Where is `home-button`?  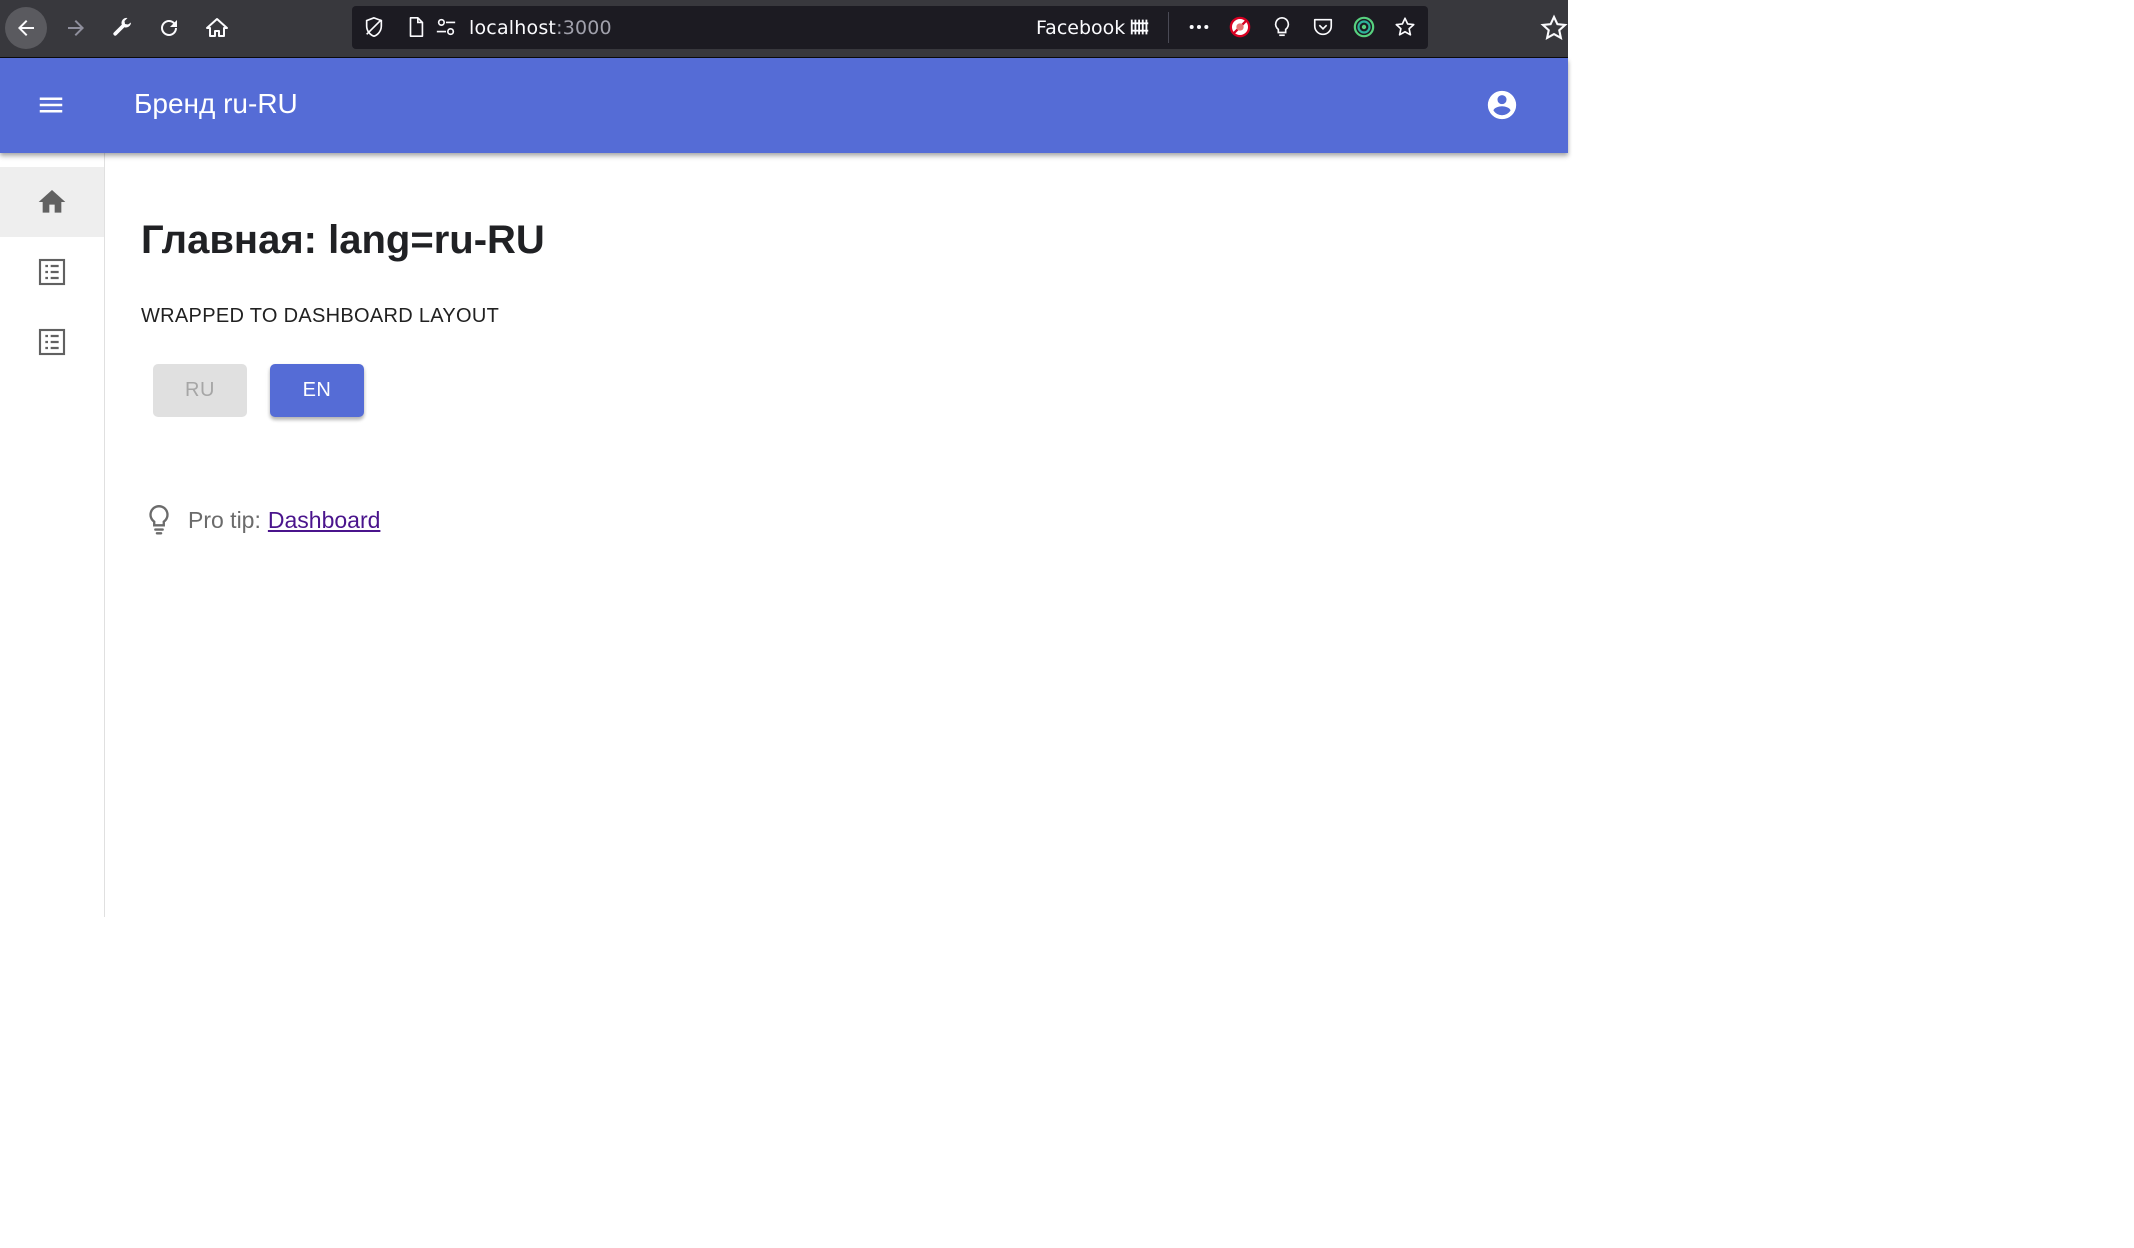 home-button is located at coordinates (217, 28).